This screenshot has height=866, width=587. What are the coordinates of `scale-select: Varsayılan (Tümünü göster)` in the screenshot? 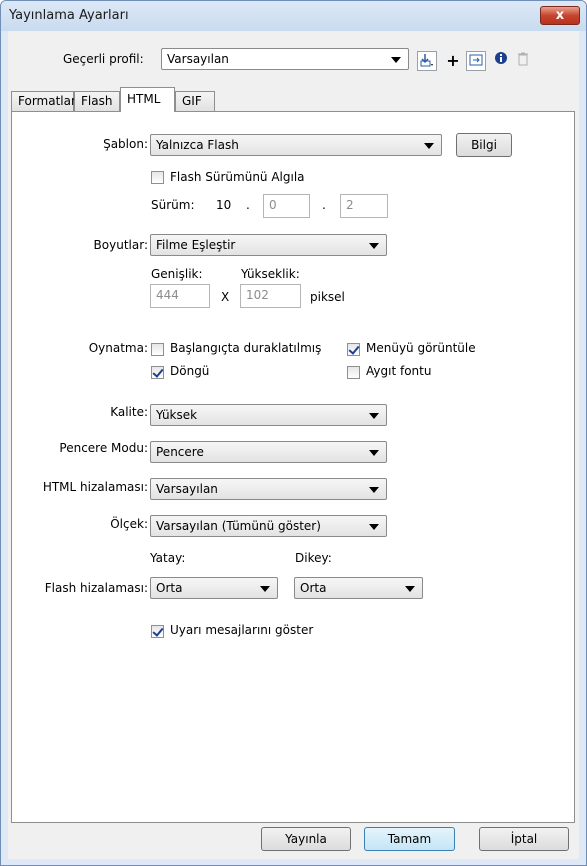 It's located at (268, 526).